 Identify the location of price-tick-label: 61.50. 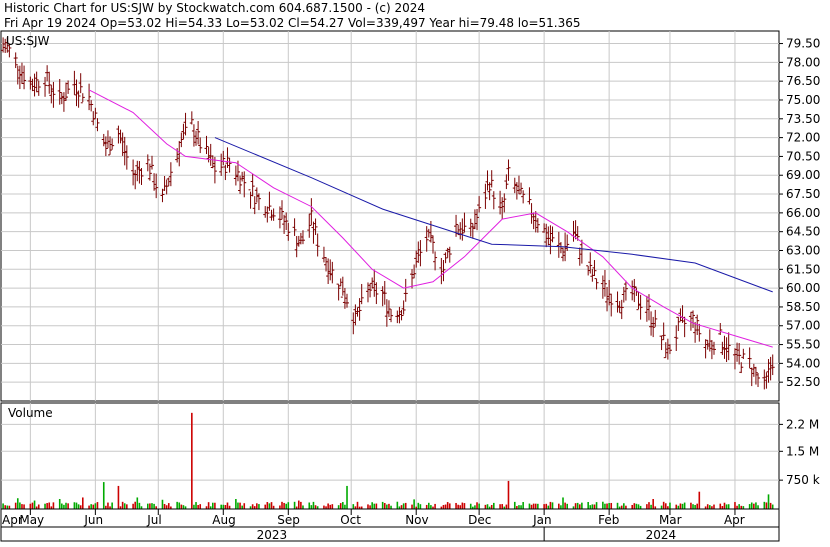
(803, 269).